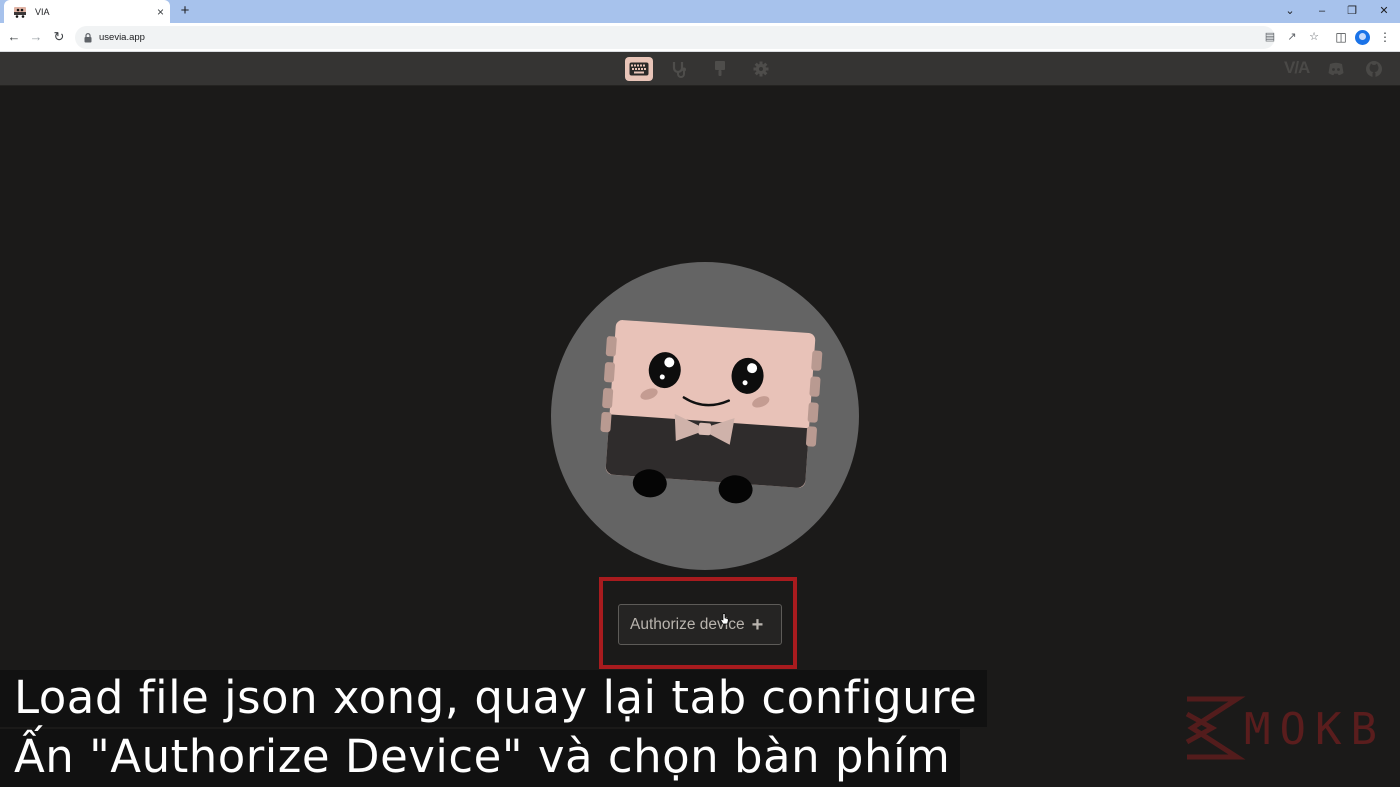 The image size is (1400, 787). What do you see at coordinates (675, 37) in the screenshot?
I see `address-bar: usevia.app` at bounding box center [675, 37].